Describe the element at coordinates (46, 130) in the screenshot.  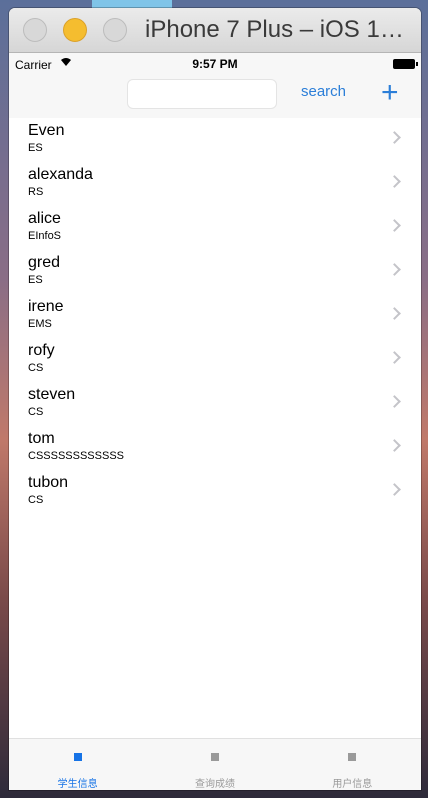
I see `student-name: Even` at that location.